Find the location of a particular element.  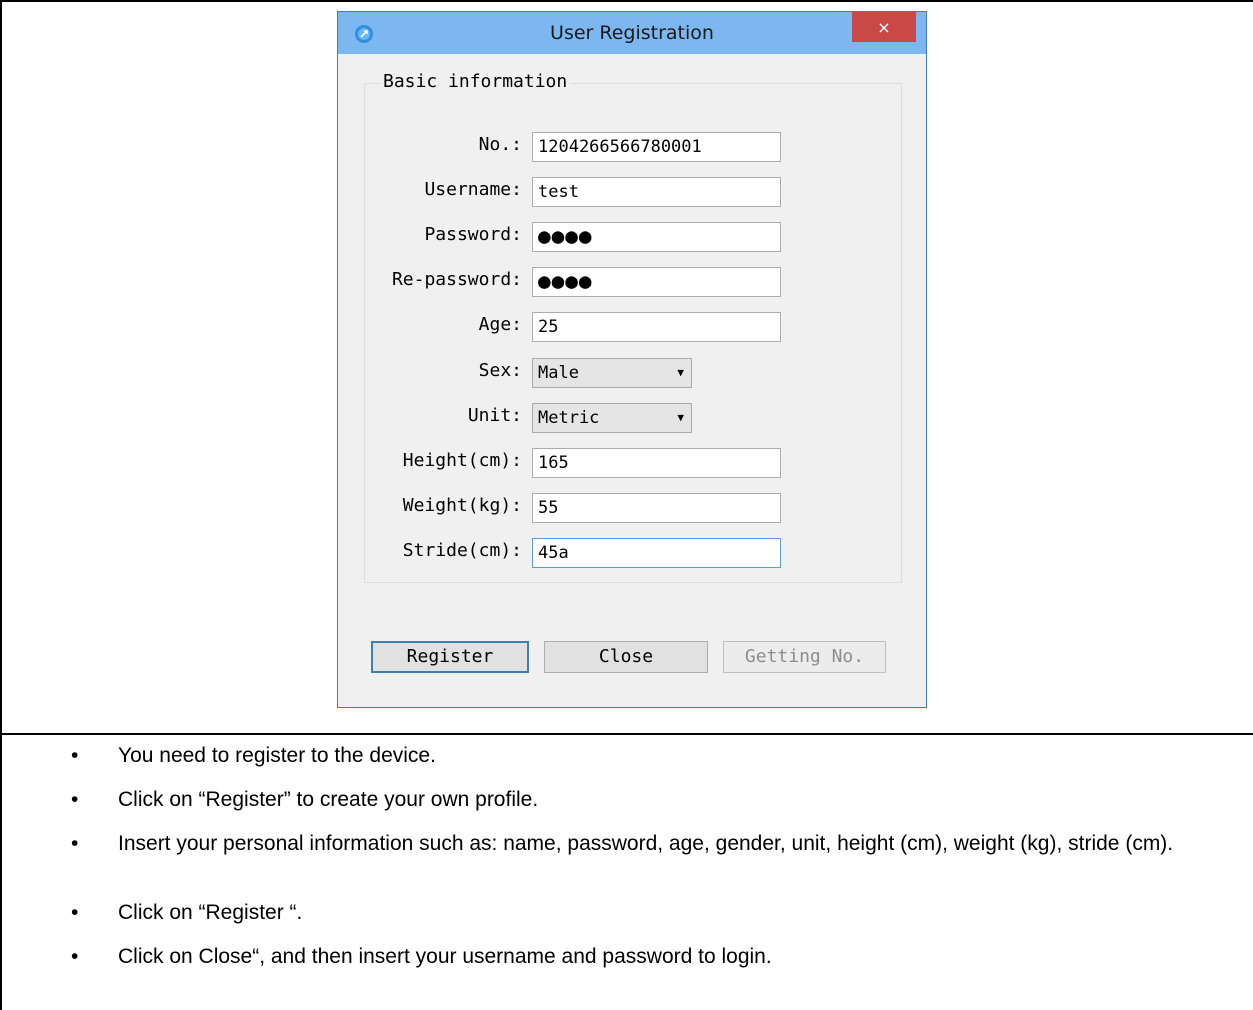

getting-no-button: Getting No. is located at coordinates (804, 657).